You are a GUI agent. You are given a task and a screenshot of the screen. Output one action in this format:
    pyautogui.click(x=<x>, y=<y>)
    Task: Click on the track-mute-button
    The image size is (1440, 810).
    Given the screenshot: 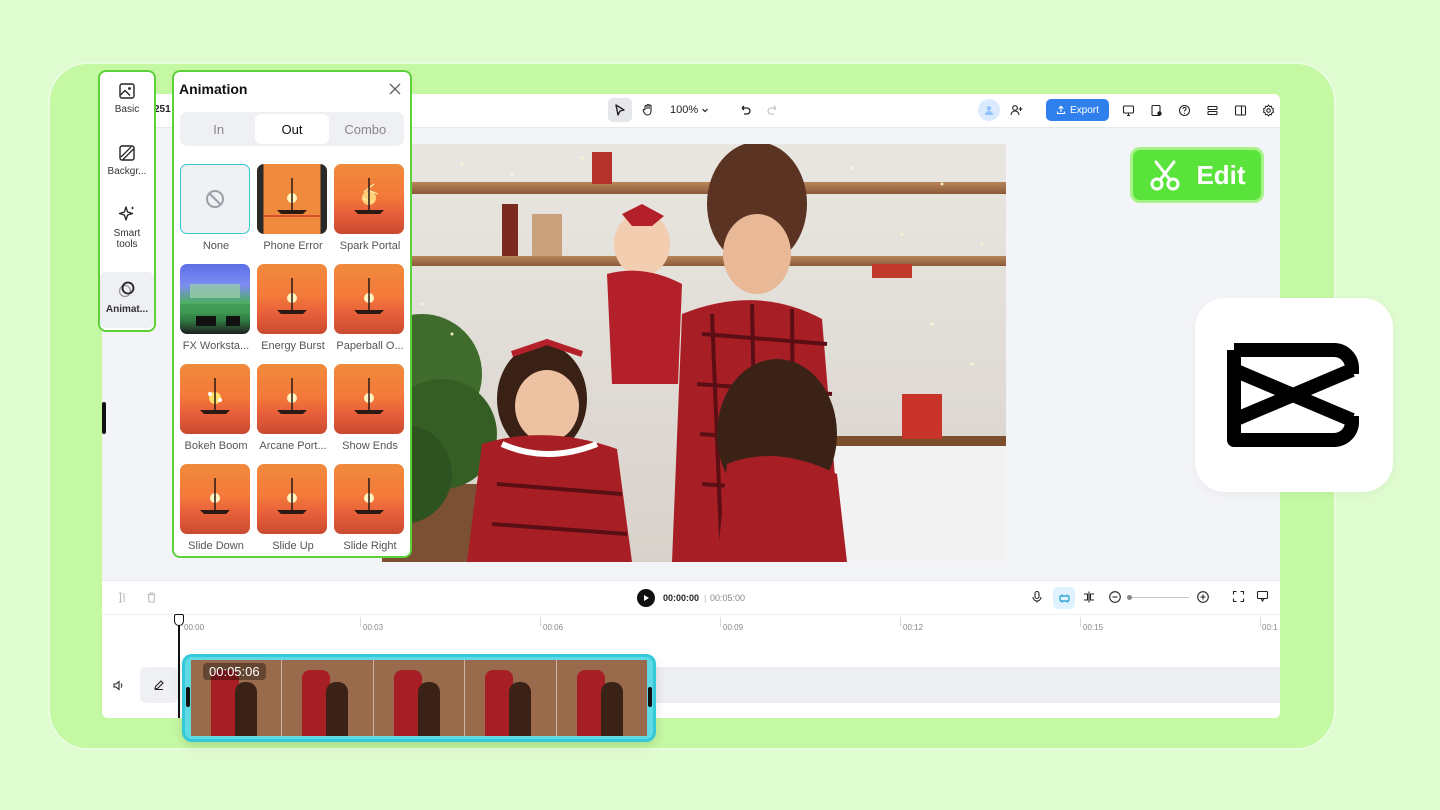 What is the action you would take?
    pyautogui.click(x=118, y=688)
    